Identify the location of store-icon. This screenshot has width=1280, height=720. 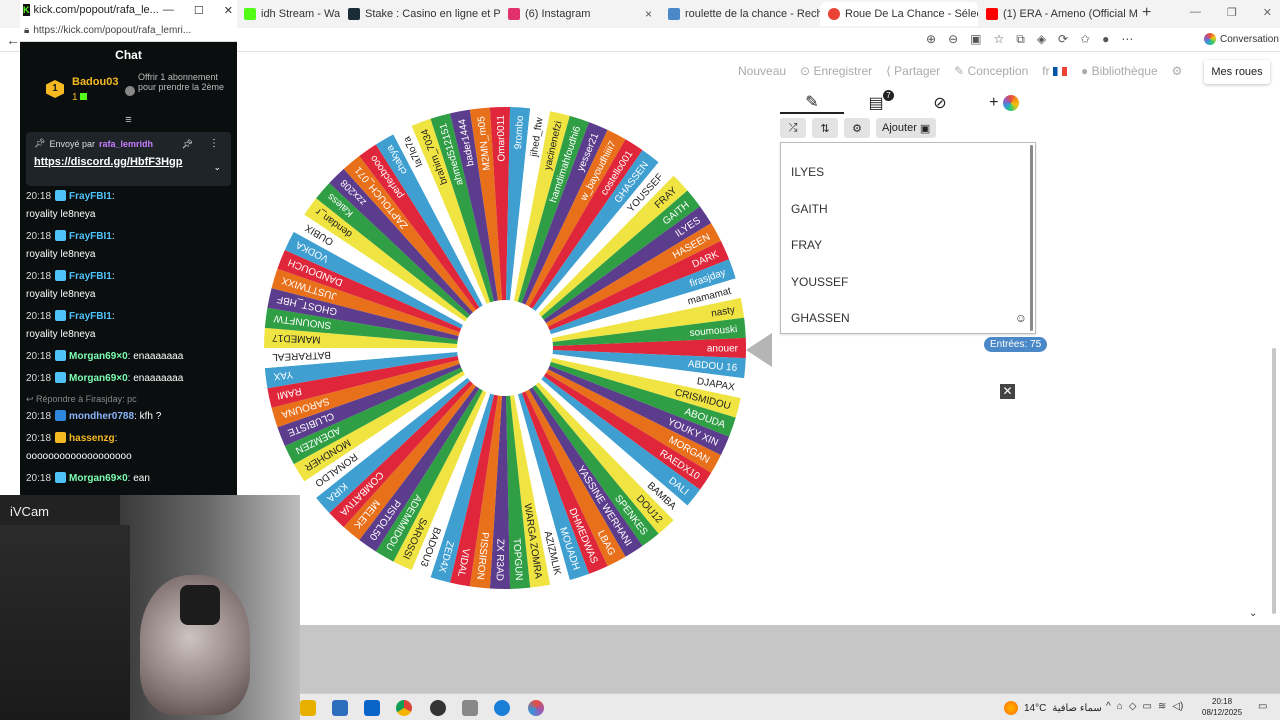
(340, 708).